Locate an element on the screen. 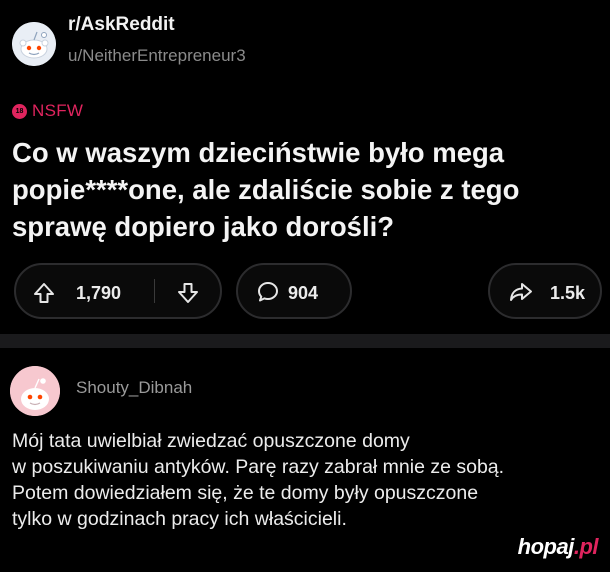 The width and height of the screenshot is (610, 572). watermark-tld: .pl is located at coordinates (586, 546).